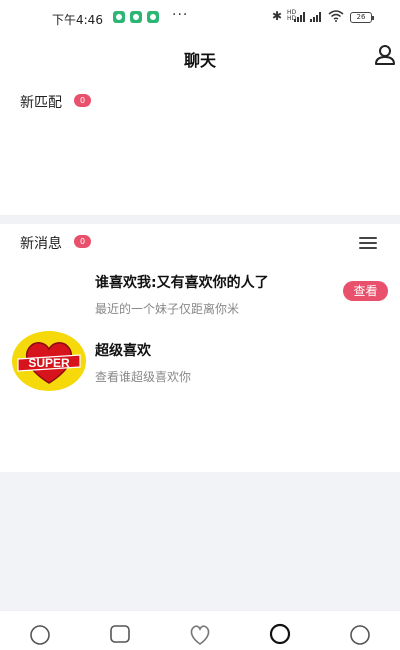 This screenshot has width=400, height=650. I want to click on bottom-tab-bar, so click(200, 630).